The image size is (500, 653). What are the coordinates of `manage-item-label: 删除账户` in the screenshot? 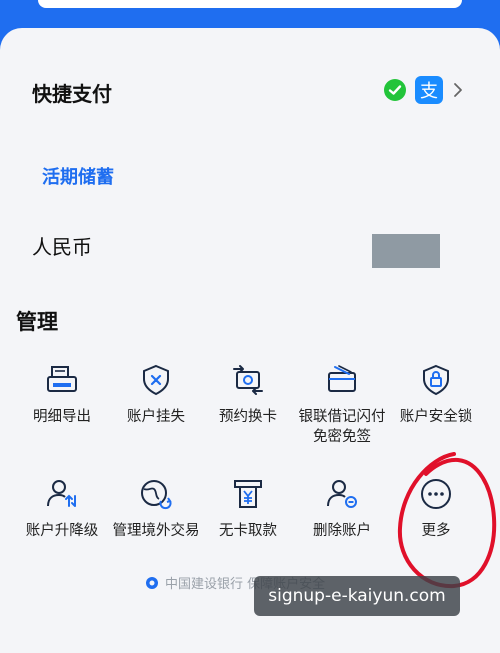 It's located at (342, 531).